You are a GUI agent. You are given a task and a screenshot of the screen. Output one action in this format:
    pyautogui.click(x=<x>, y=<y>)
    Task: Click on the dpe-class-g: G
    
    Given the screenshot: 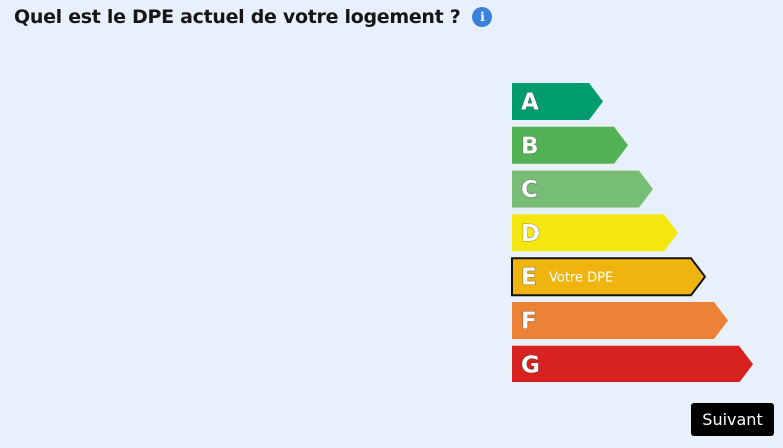 What is the action you would take?
    pyautogui.click(x=632, y=363)
    